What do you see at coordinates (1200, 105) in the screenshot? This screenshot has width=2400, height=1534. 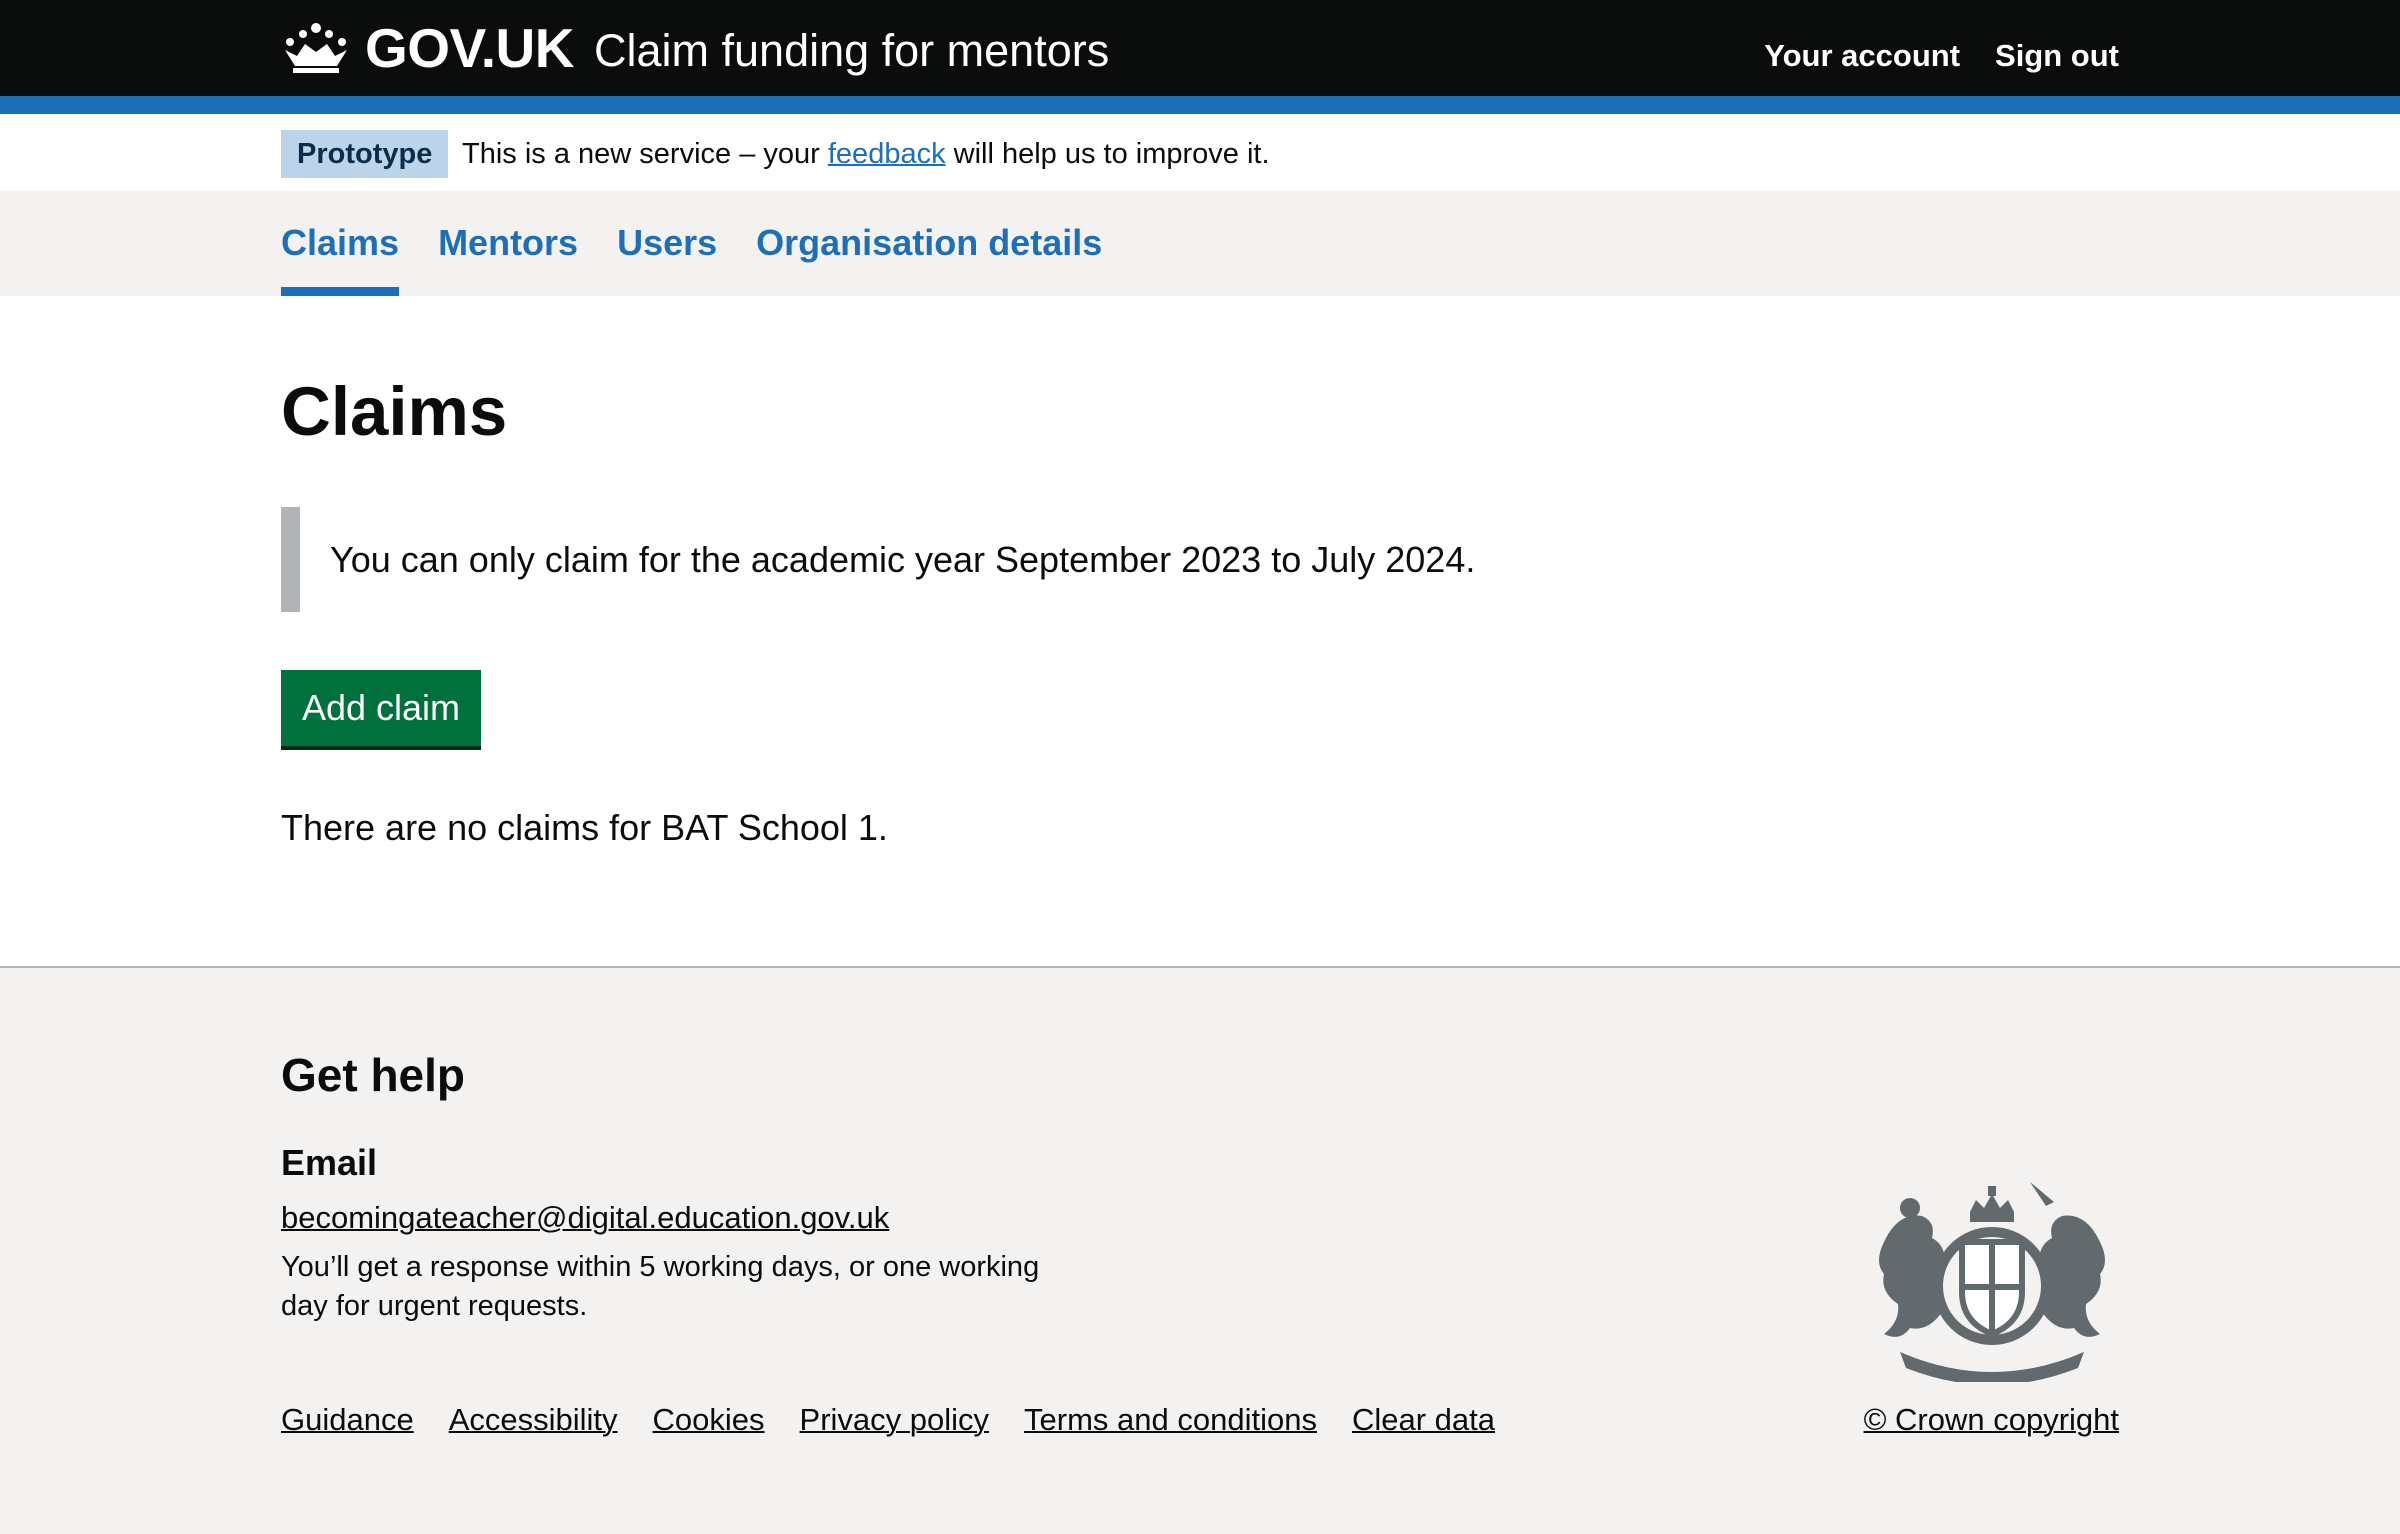 I see `header-blue-stripe` at bounding box center [1200, 105].